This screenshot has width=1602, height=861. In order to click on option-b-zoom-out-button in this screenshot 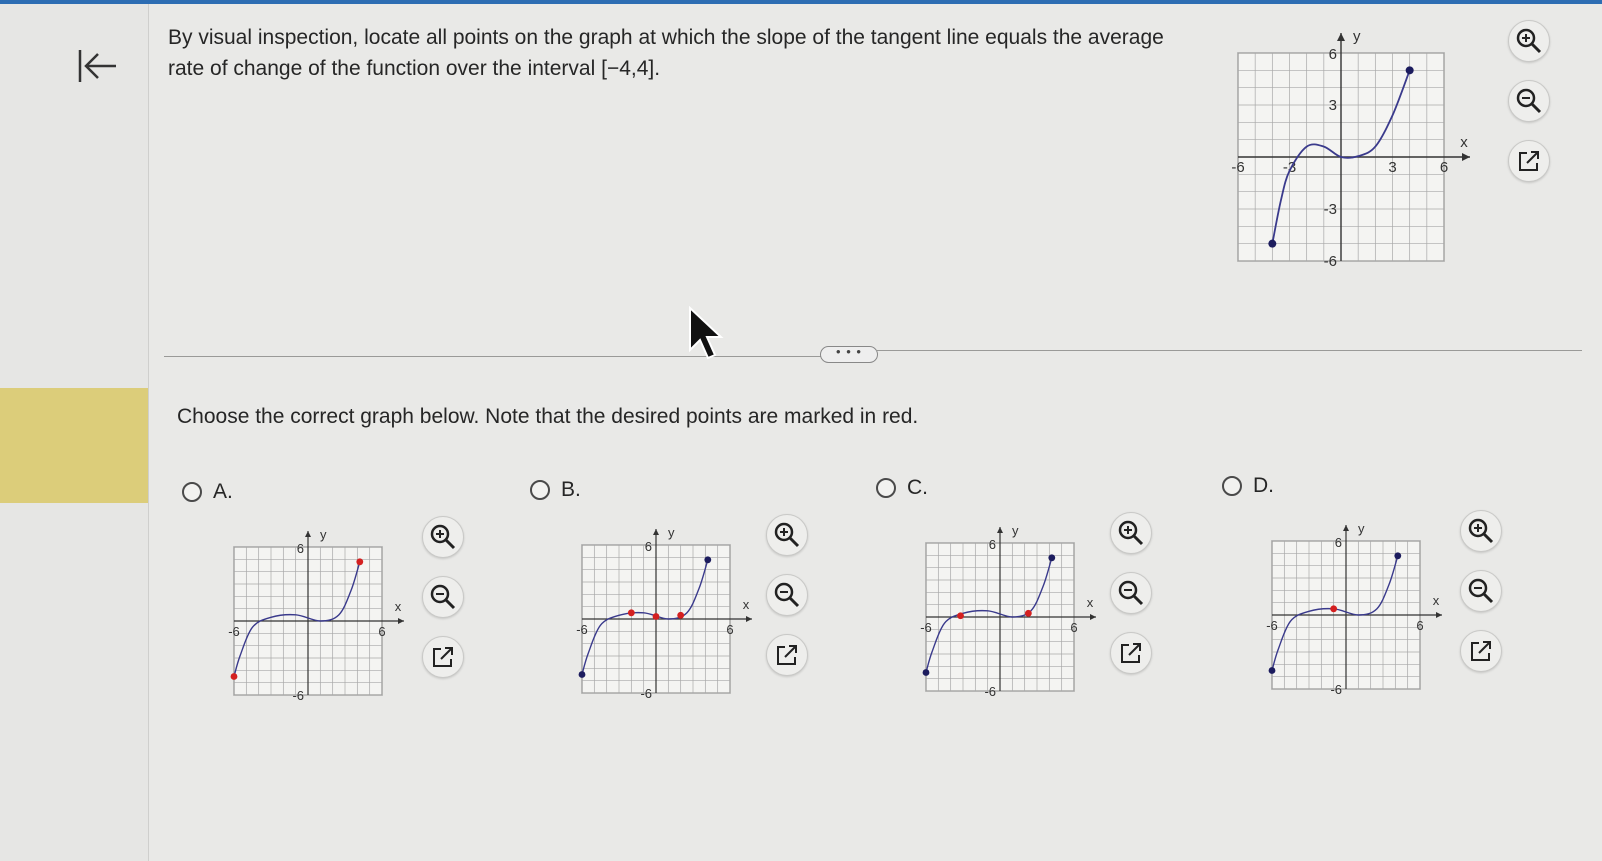, I will do `click(787, 595)`.